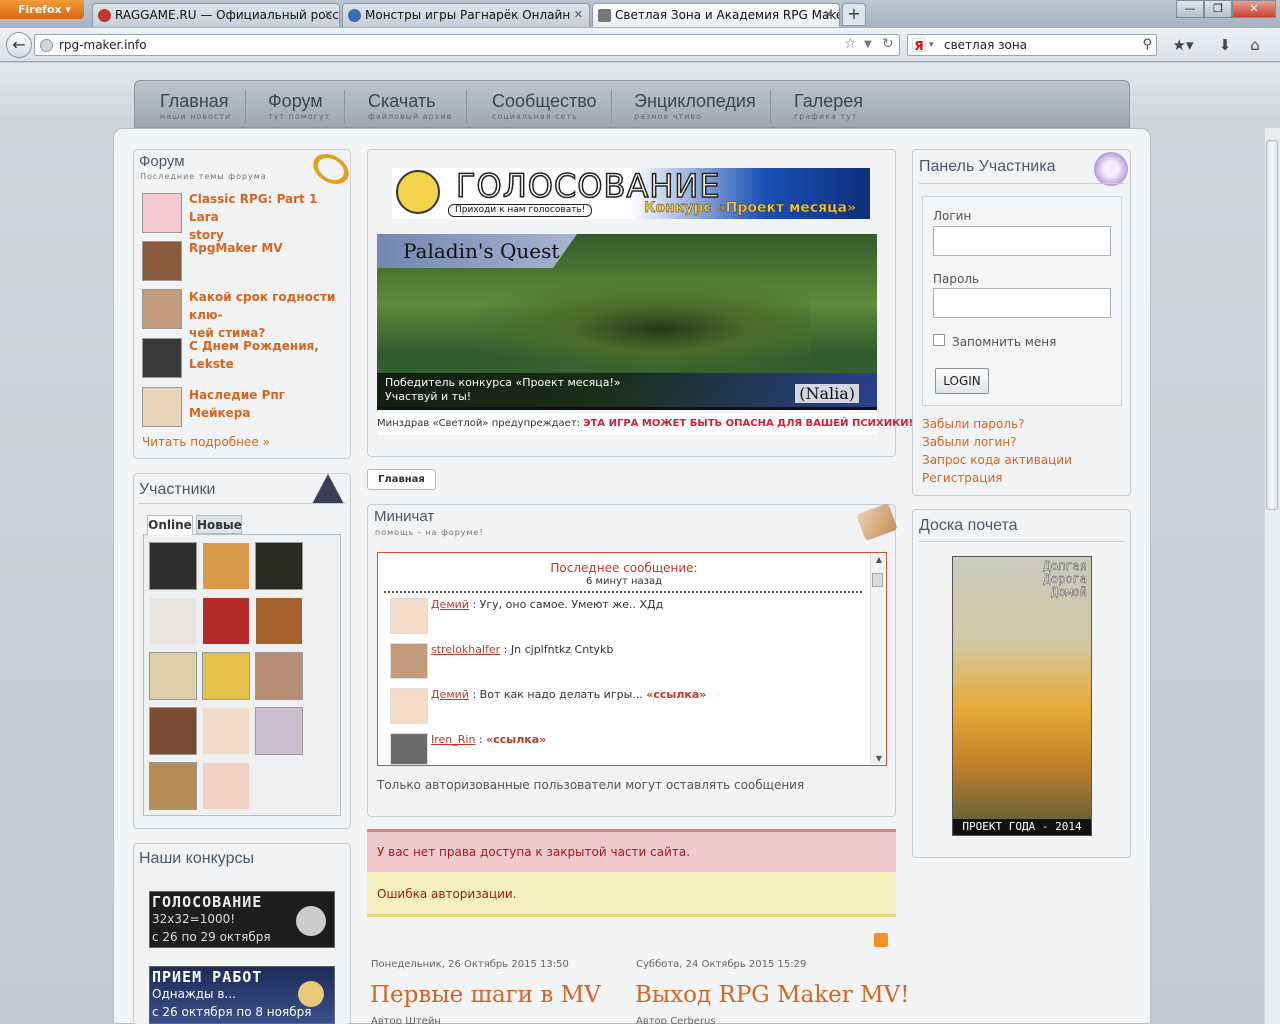 This screenshot has height=1024, width=1280. I want to click on nav-title: Энциклопедия, so click(695, 101).